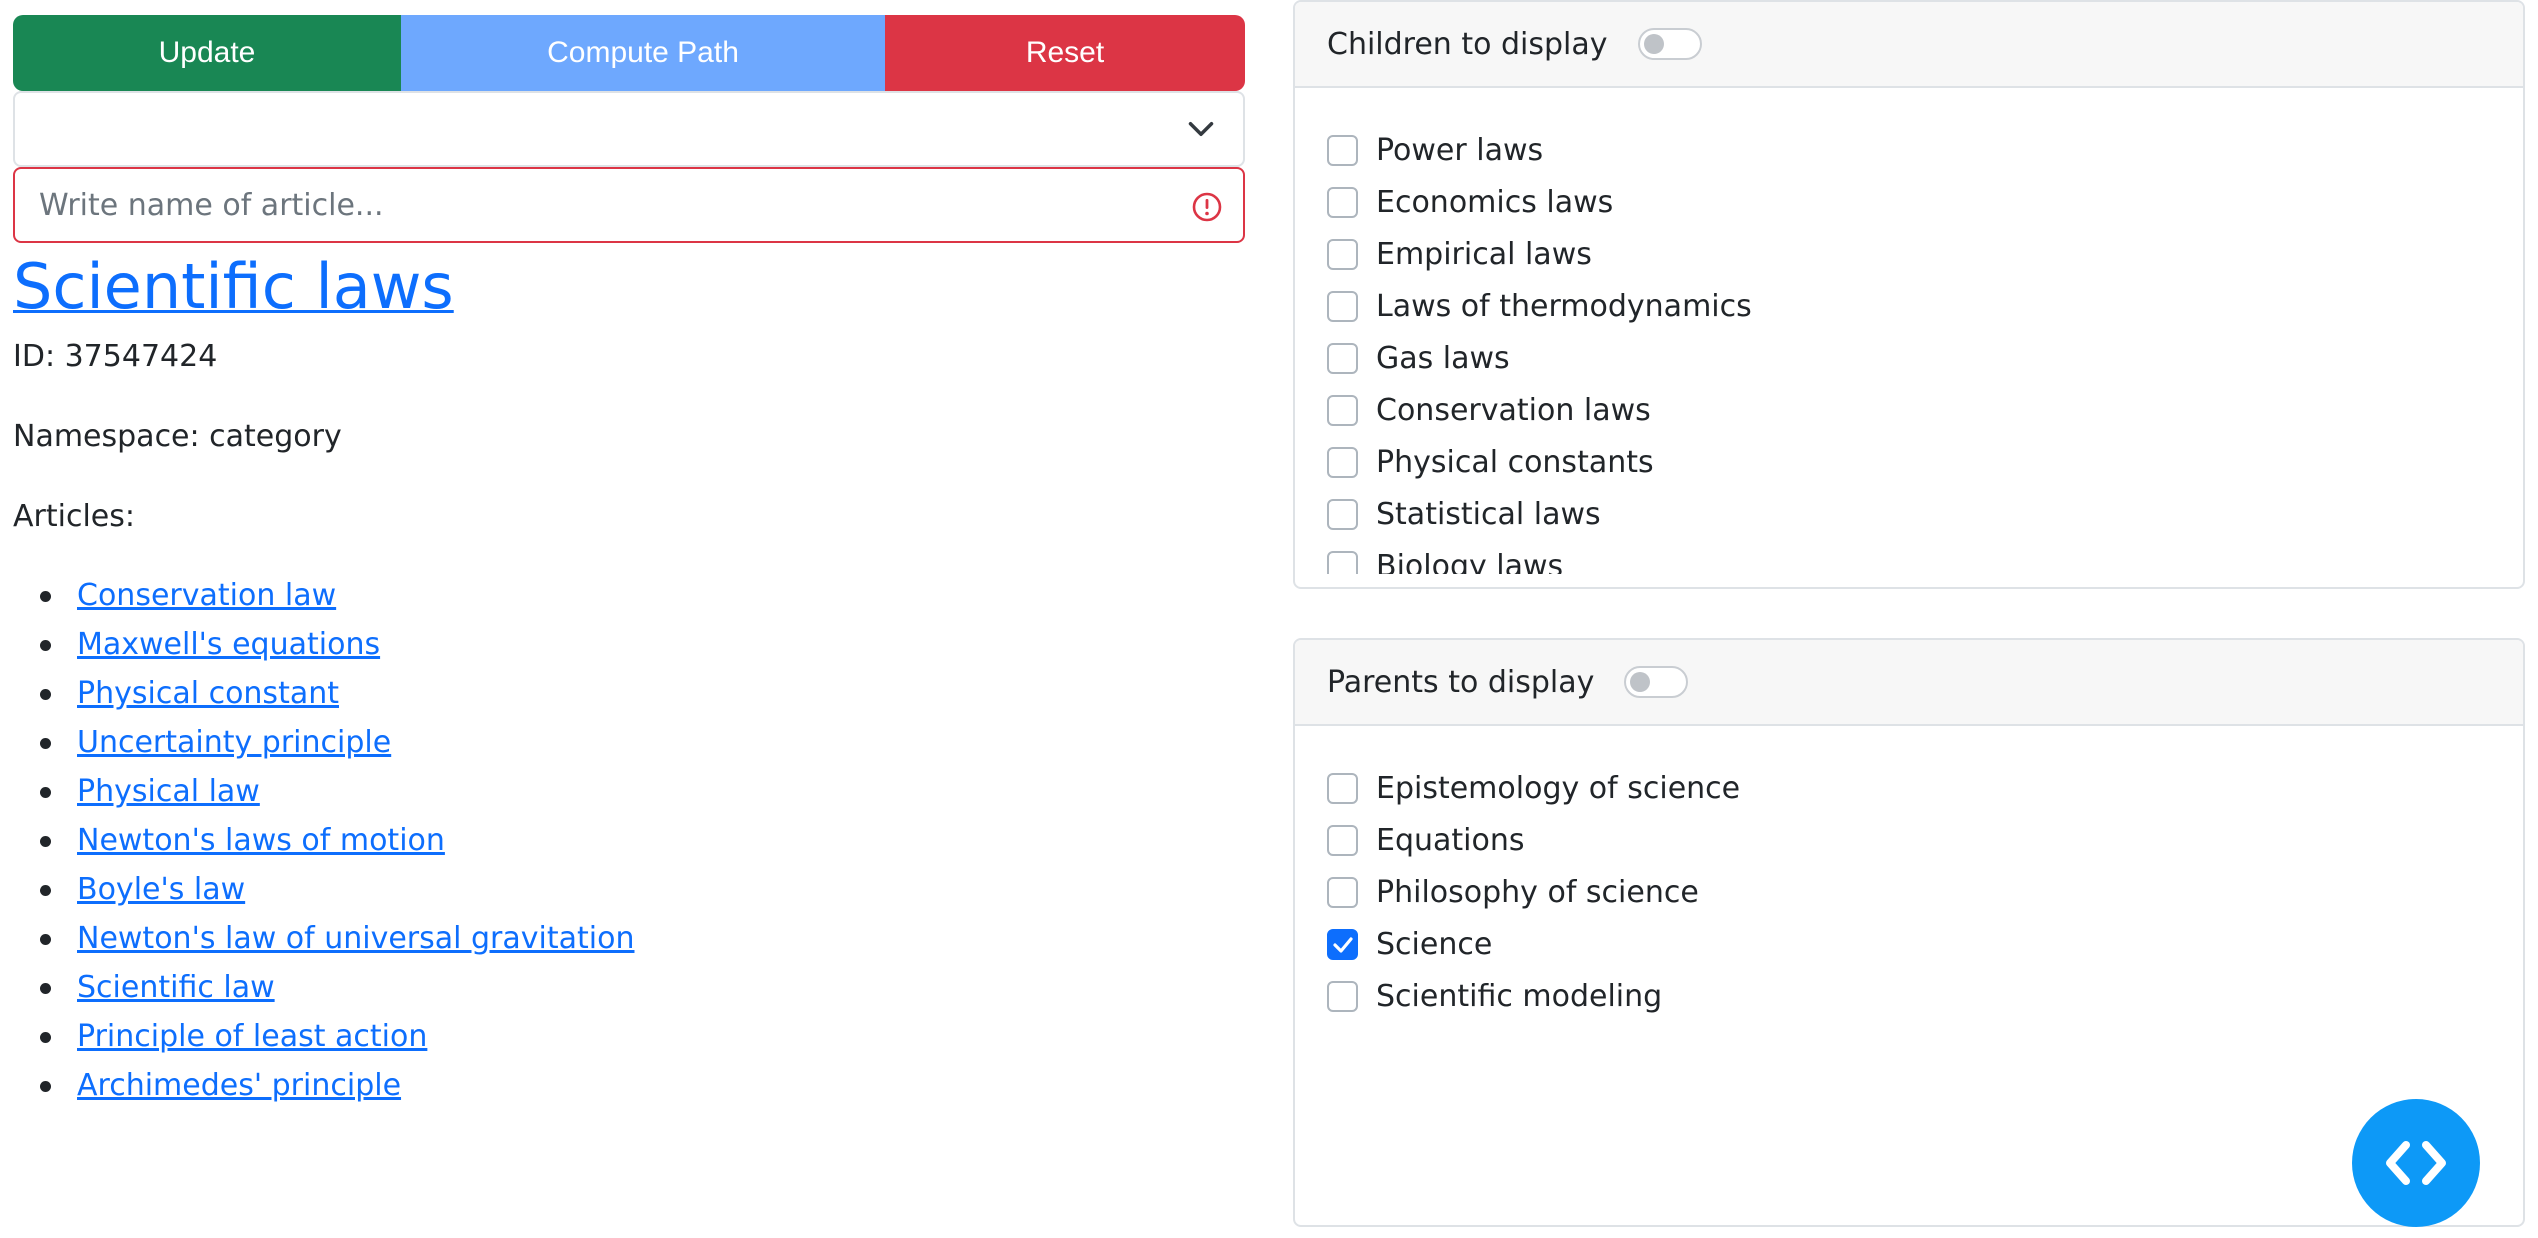 The width and height of the screenshot is (2538, 1238). Describe the element at coordinates (1460, 150) in the screenshot. I see `checkbox-label: Power laws` at that location.